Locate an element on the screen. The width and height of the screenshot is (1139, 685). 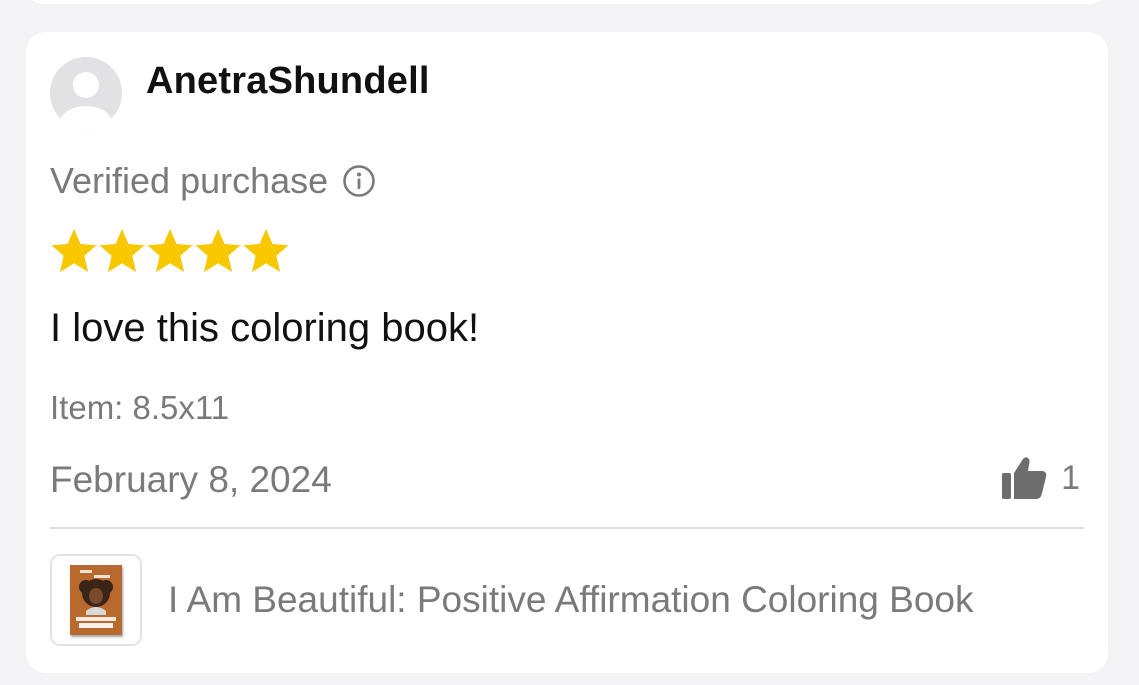
review-title: I love this coloring book! is located at coordinates (265, 328).